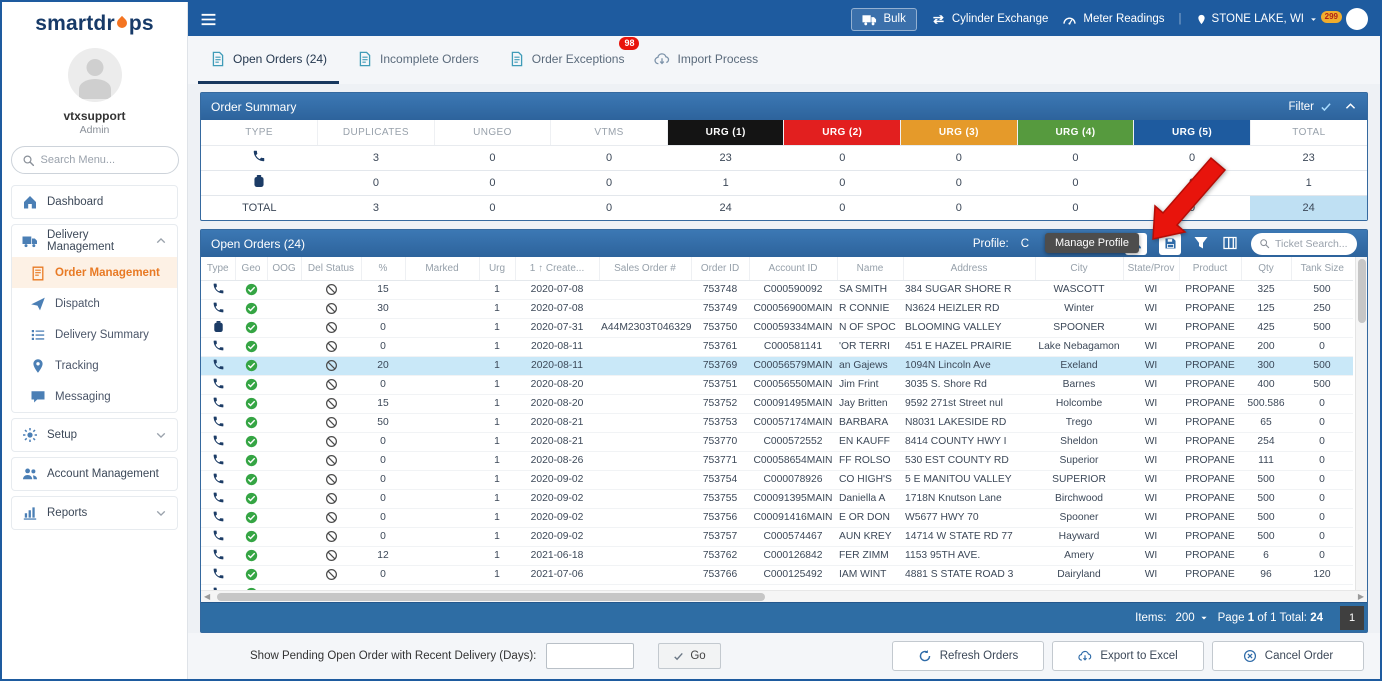 This screenshot has width=1382, height=681. What do you see at coordinates (1257, 19) in the screenshot?
I see `location-selector: STONE LAKE, WI` at bounding box center [1257, 19].